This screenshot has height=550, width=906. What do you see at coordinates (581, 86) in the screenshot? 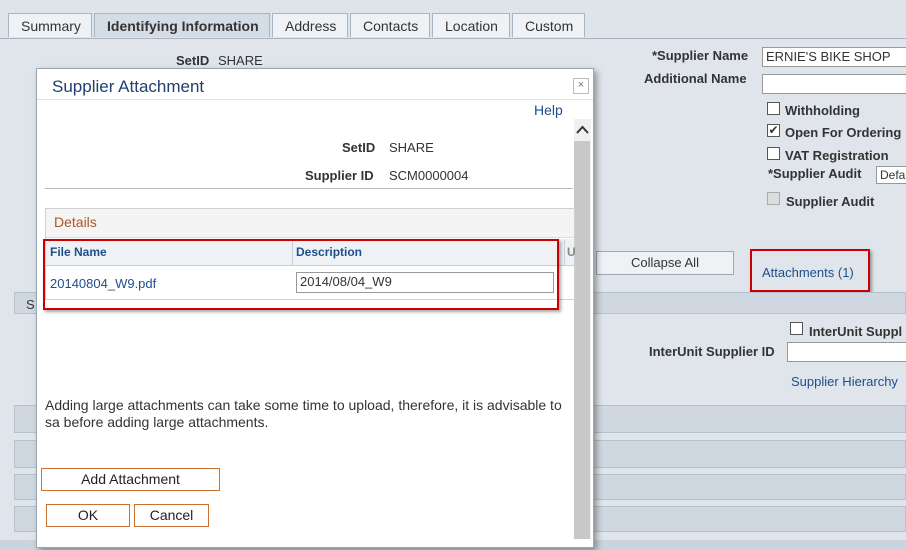
I see `close-icon: ×` at bounding box center [581, 86].